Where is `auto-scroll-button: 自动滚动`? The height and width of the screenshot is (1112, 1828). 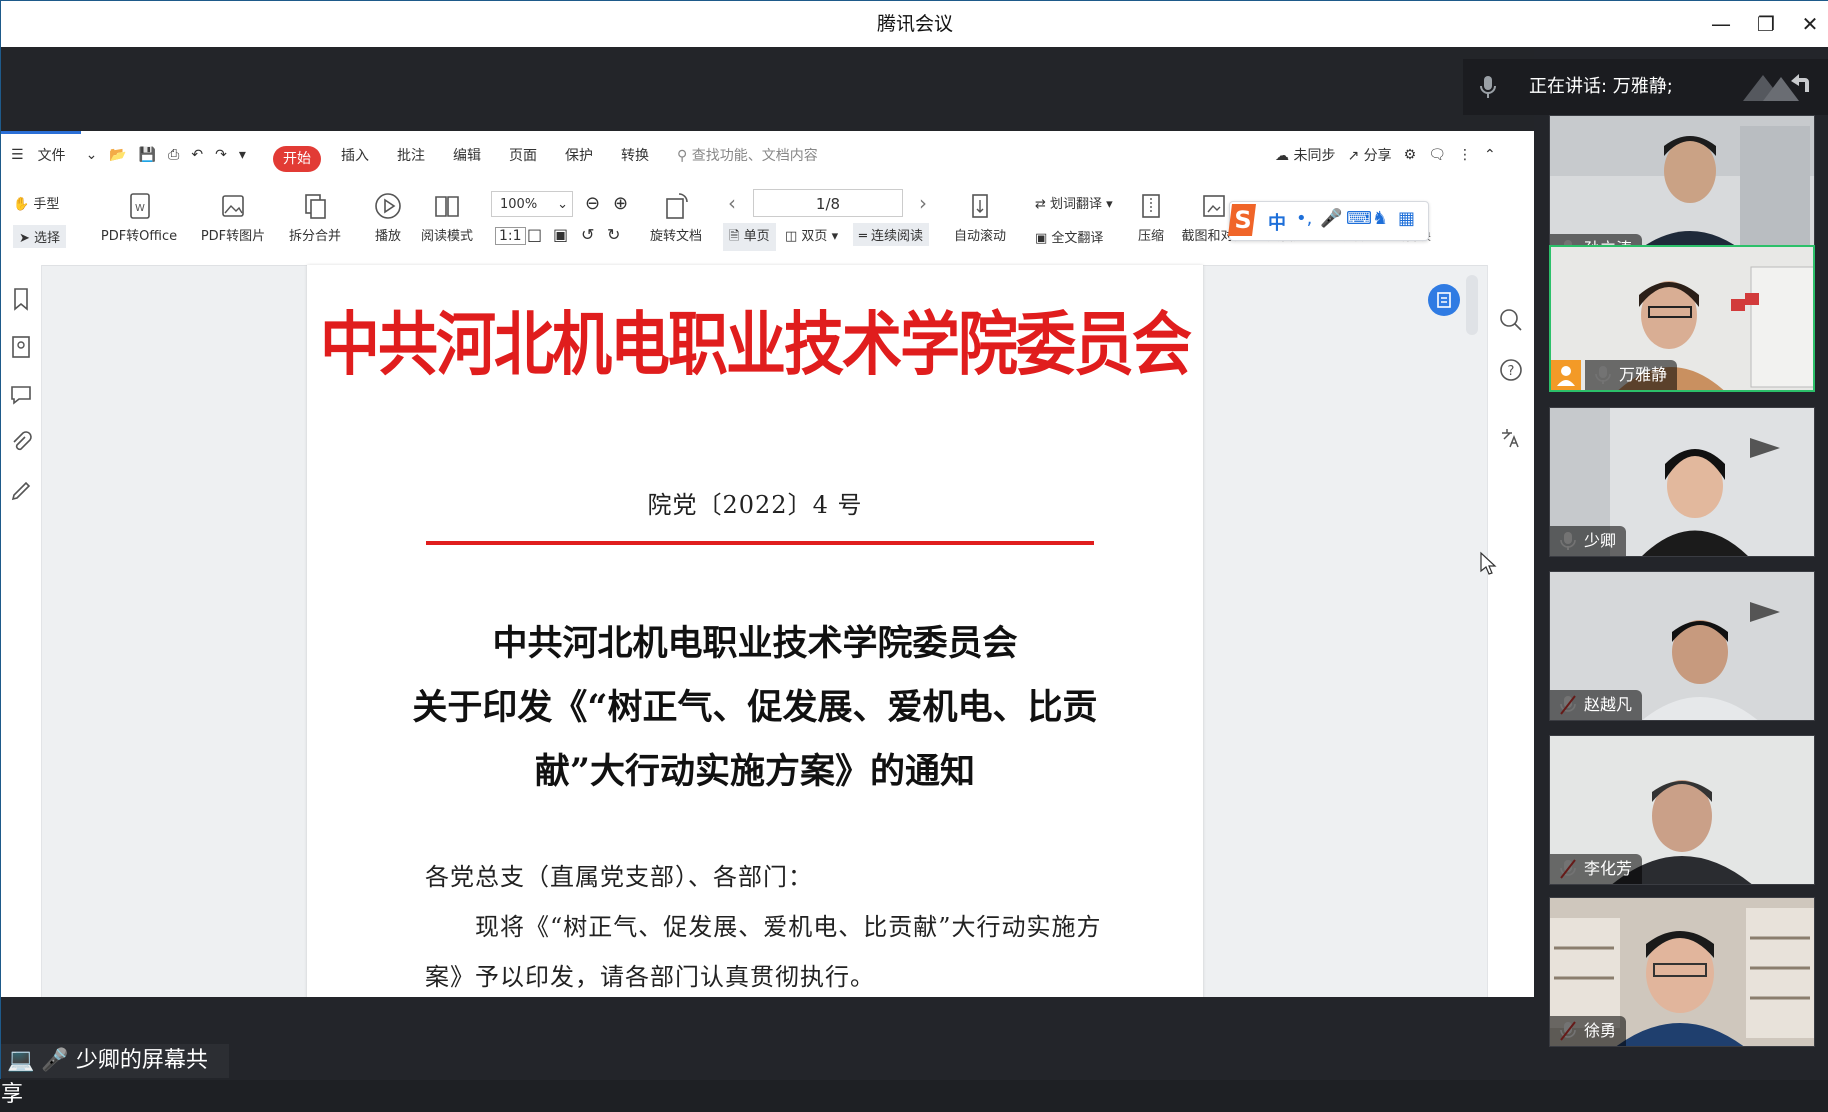 auto-scroll-button: 自动滚动 is located at coordinates (980, 217).